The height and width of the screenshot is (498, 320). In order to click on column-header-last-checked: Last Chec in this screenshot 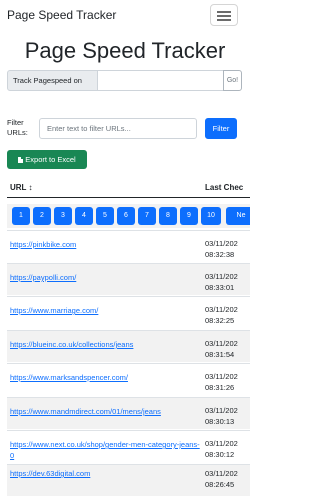, I will do `click(224, 187)`.